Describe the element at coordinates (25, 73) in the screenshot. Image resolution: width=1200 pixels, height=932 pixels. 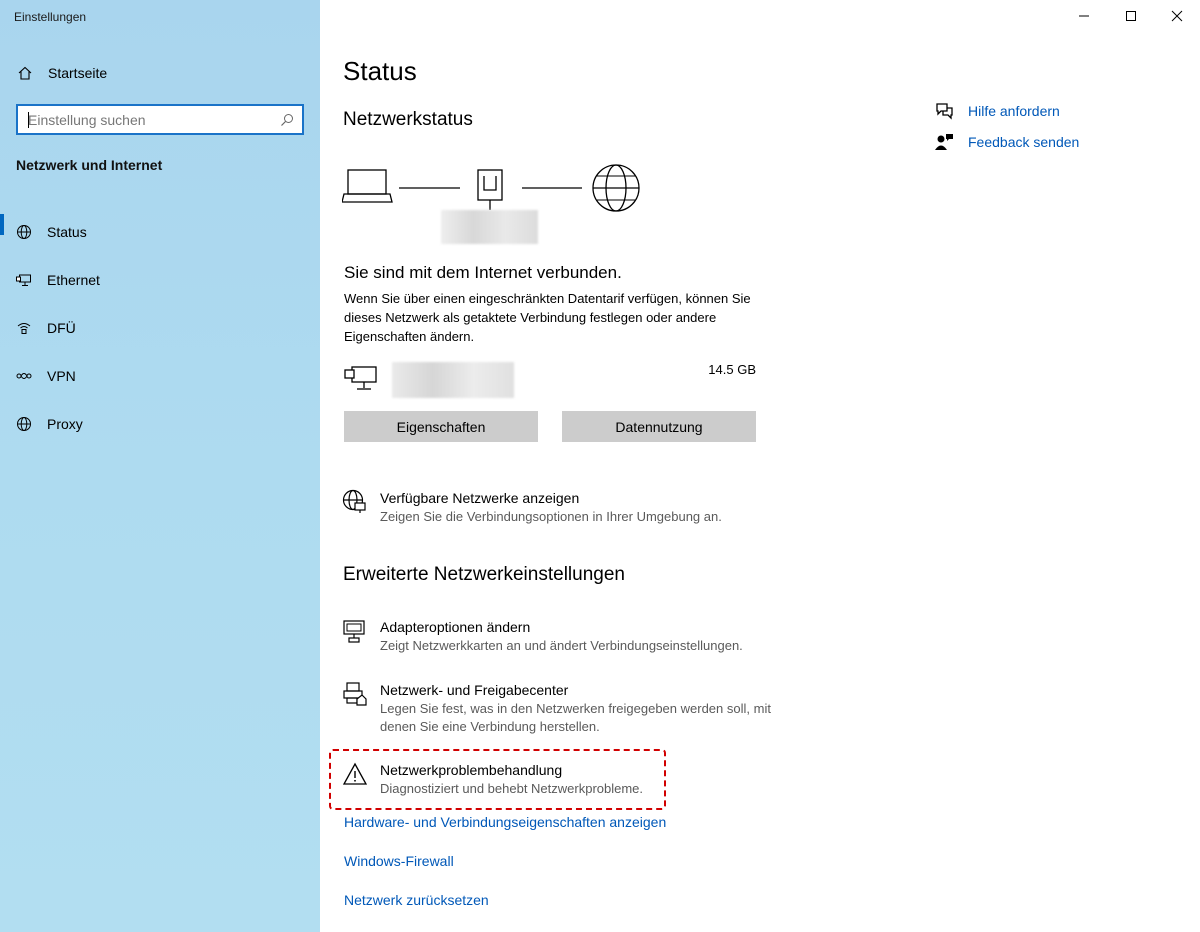
I see `home-icon` at that location.